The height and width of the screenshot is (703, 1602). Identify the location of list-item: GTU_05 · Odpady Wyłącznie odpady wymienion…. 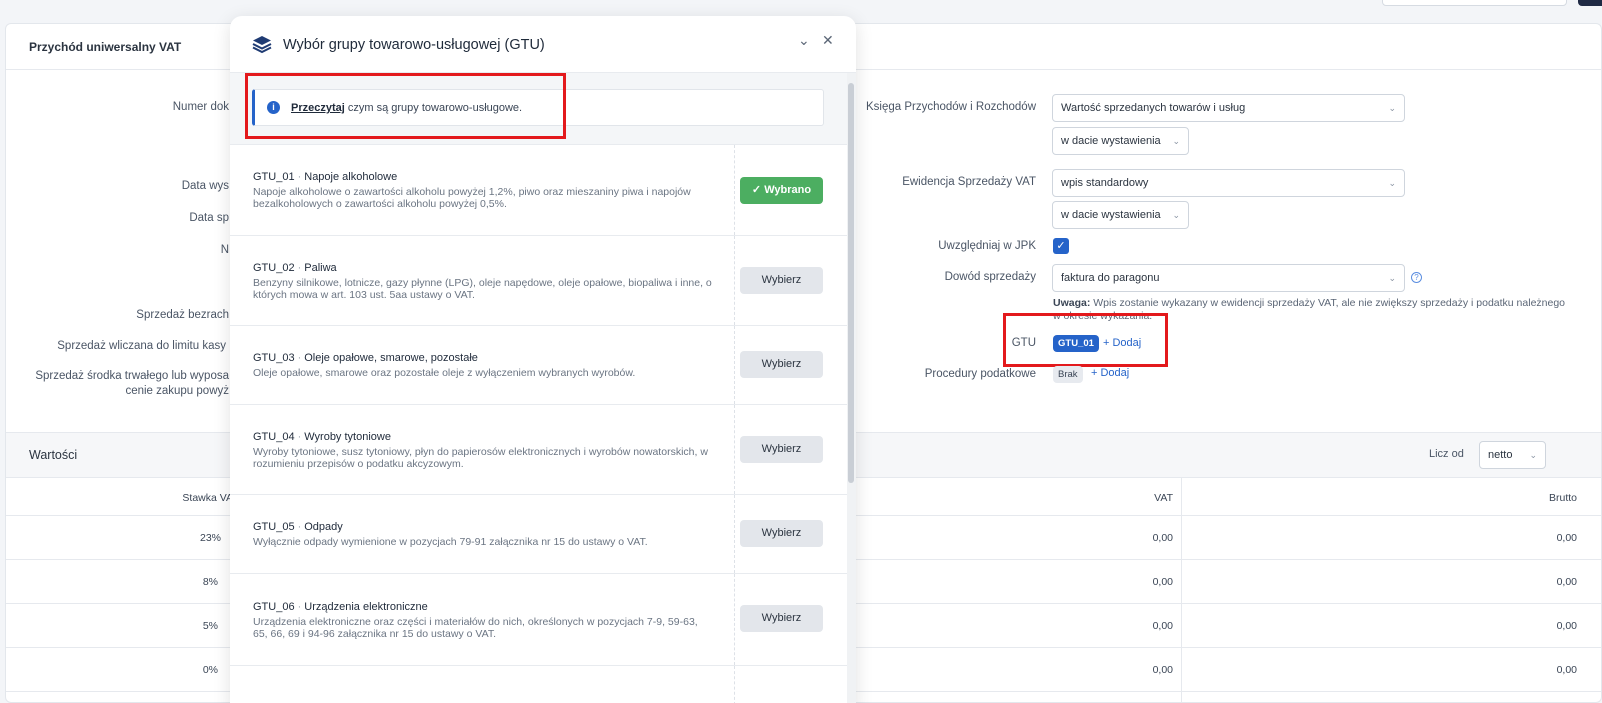
(538, 534).